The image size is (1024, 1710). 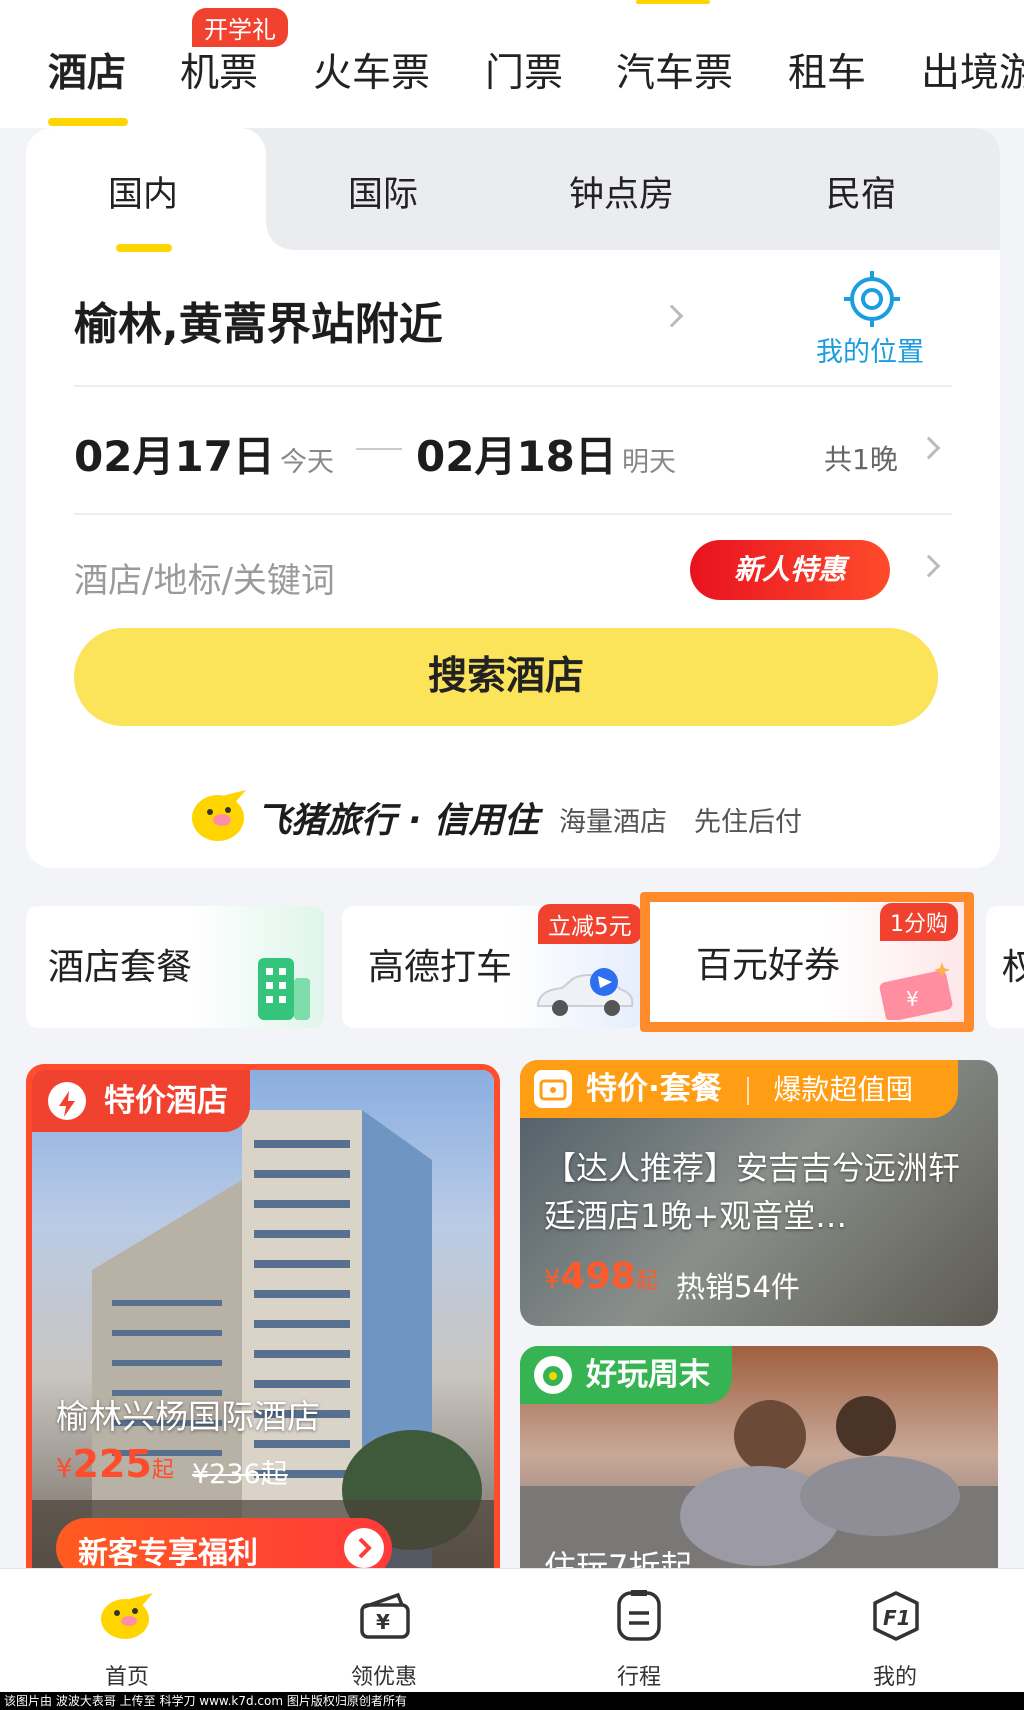 I want to click on tag-label: 特价·套餐, so click(x=654, y=1089).